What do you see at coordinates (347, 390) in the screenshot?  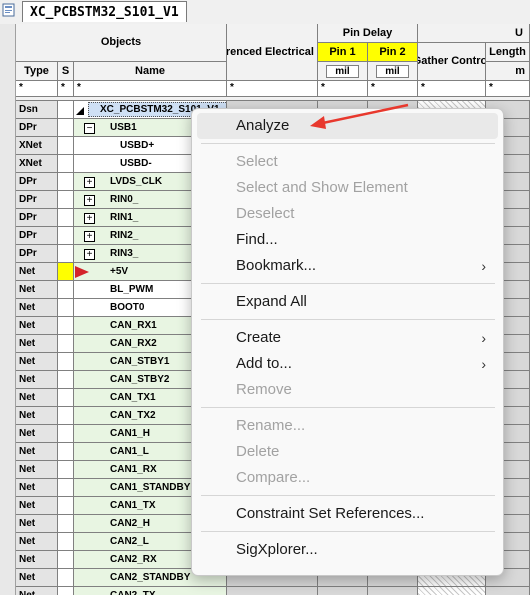 I see `menu-item-remove: Remove` at bounding box center [347, 390].